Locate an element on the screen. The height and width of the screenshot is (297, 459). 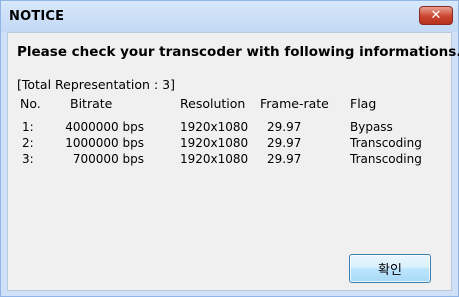
row-1-bitrate: 4000000 bps is located at coordinates (104, 127).